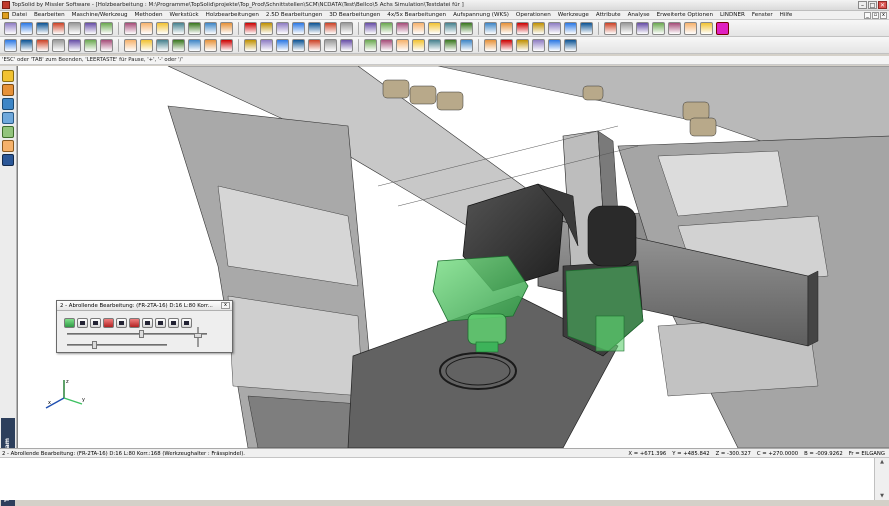  I want to click on scroll-down-icon: ▼, so click(882, 496).